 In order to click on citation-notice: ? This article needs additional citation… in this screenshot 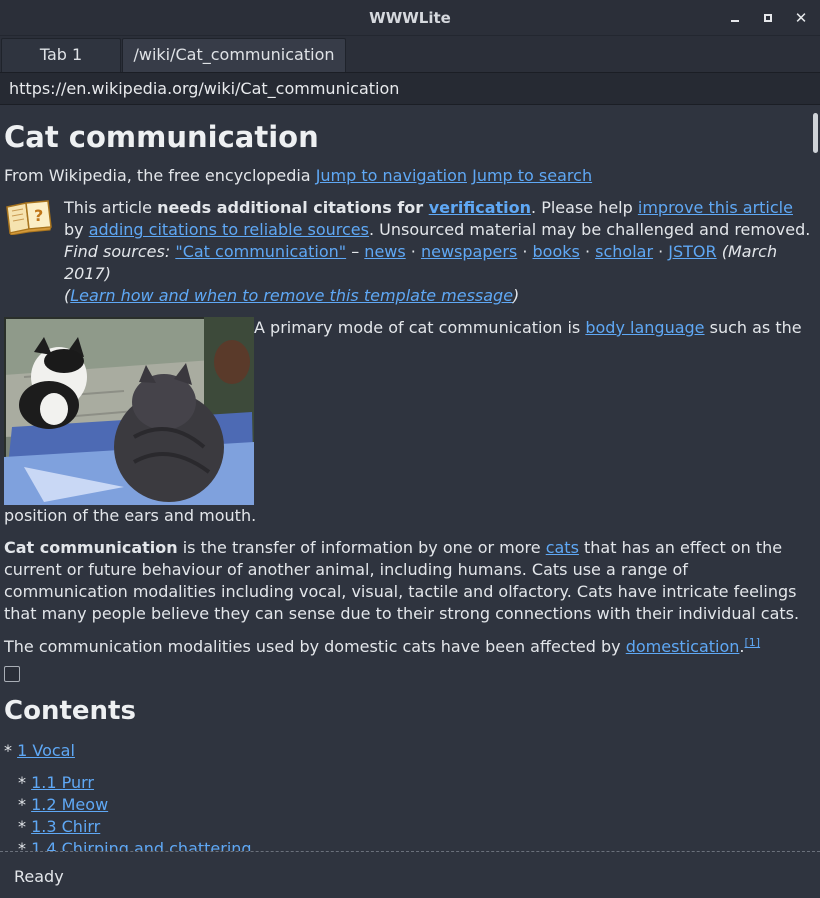, I will do `click(408, 252)`.